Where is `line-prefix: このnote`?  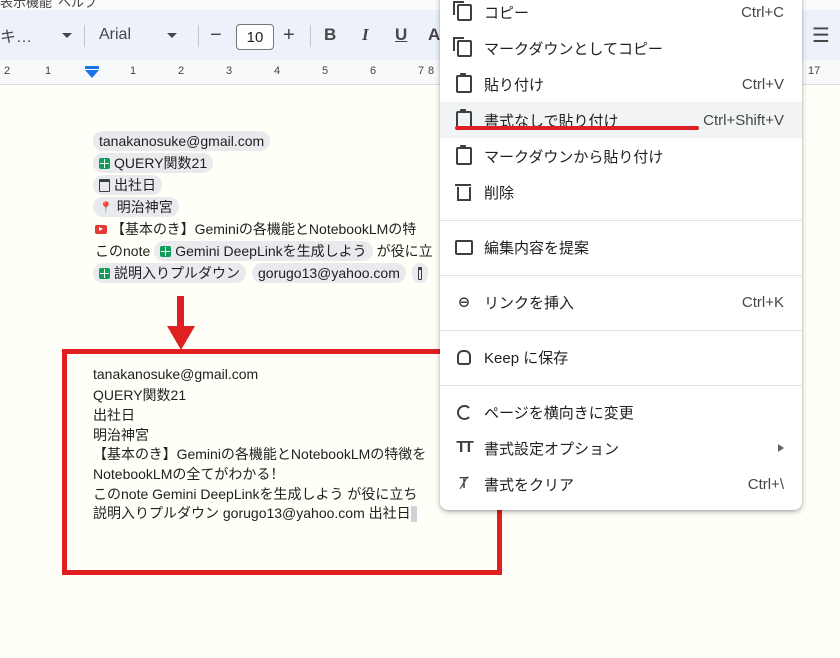 line-prefix: このnote is located at coordinates (123, 251).